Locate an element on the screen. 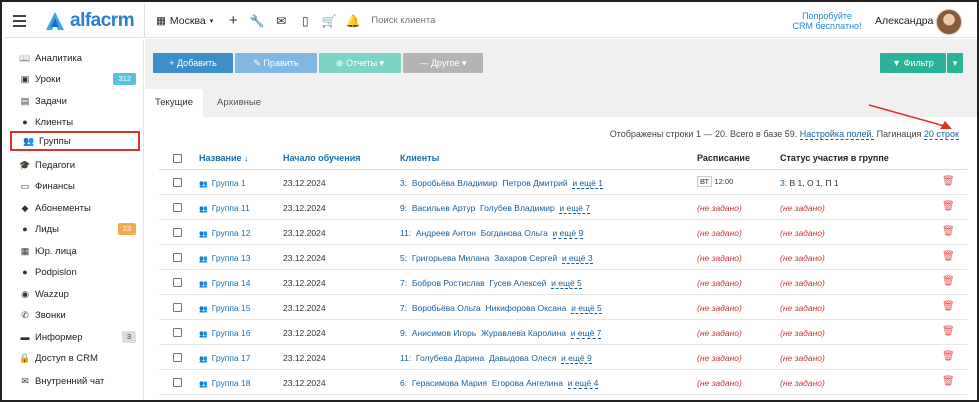 The height and width of the screenshot is (402, 979). header-name: Название ↓ is located at coordinates (223, 158).